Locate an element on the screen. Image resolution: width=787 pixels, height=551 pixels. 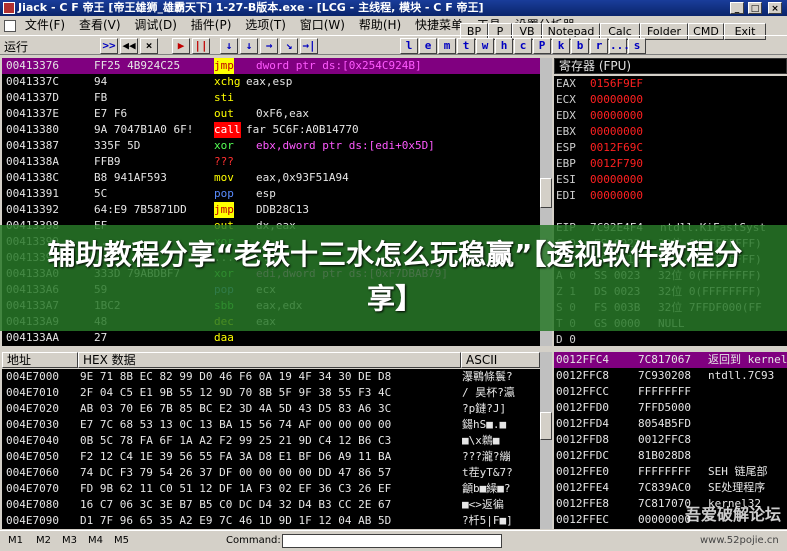
step-over-button: ↓ is located at coordinates (249, 46).